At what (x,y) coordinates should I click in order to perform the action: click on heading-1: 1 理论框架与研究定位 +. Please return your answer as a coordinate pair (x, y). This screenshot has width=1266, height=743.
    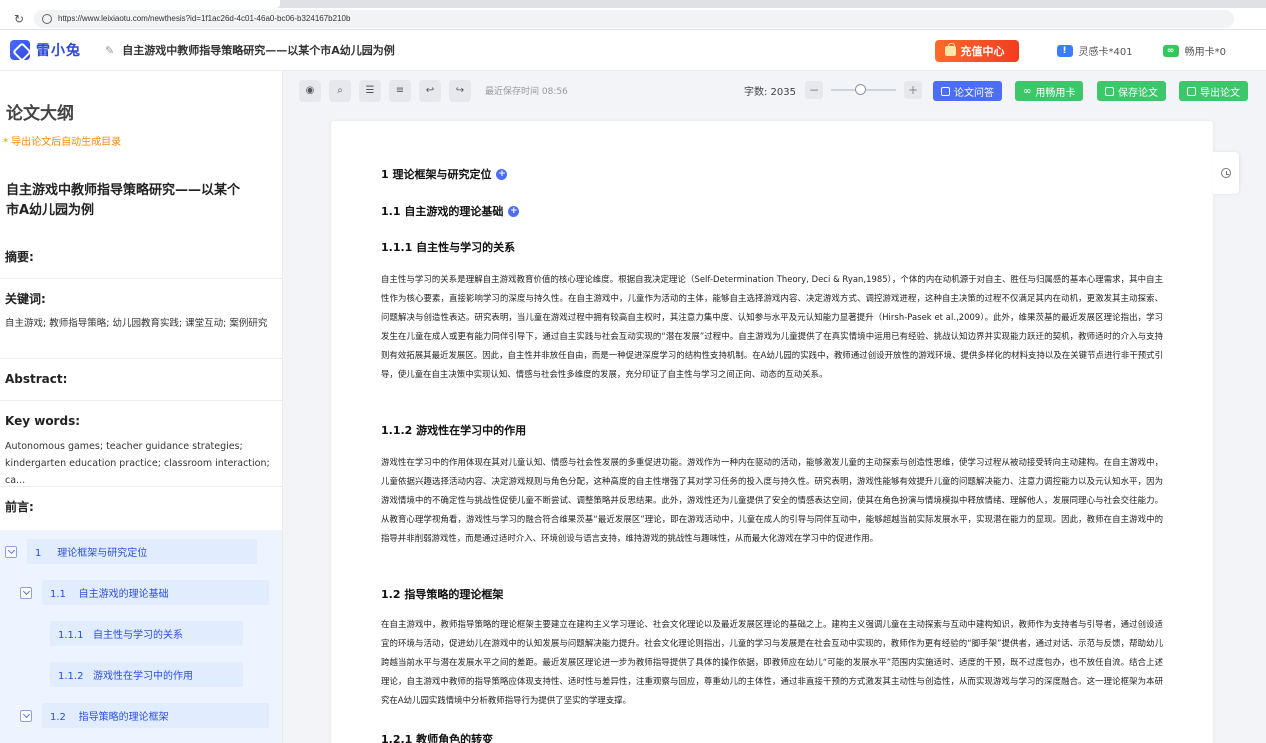
    Looking at the image, I should click on (444, 174).